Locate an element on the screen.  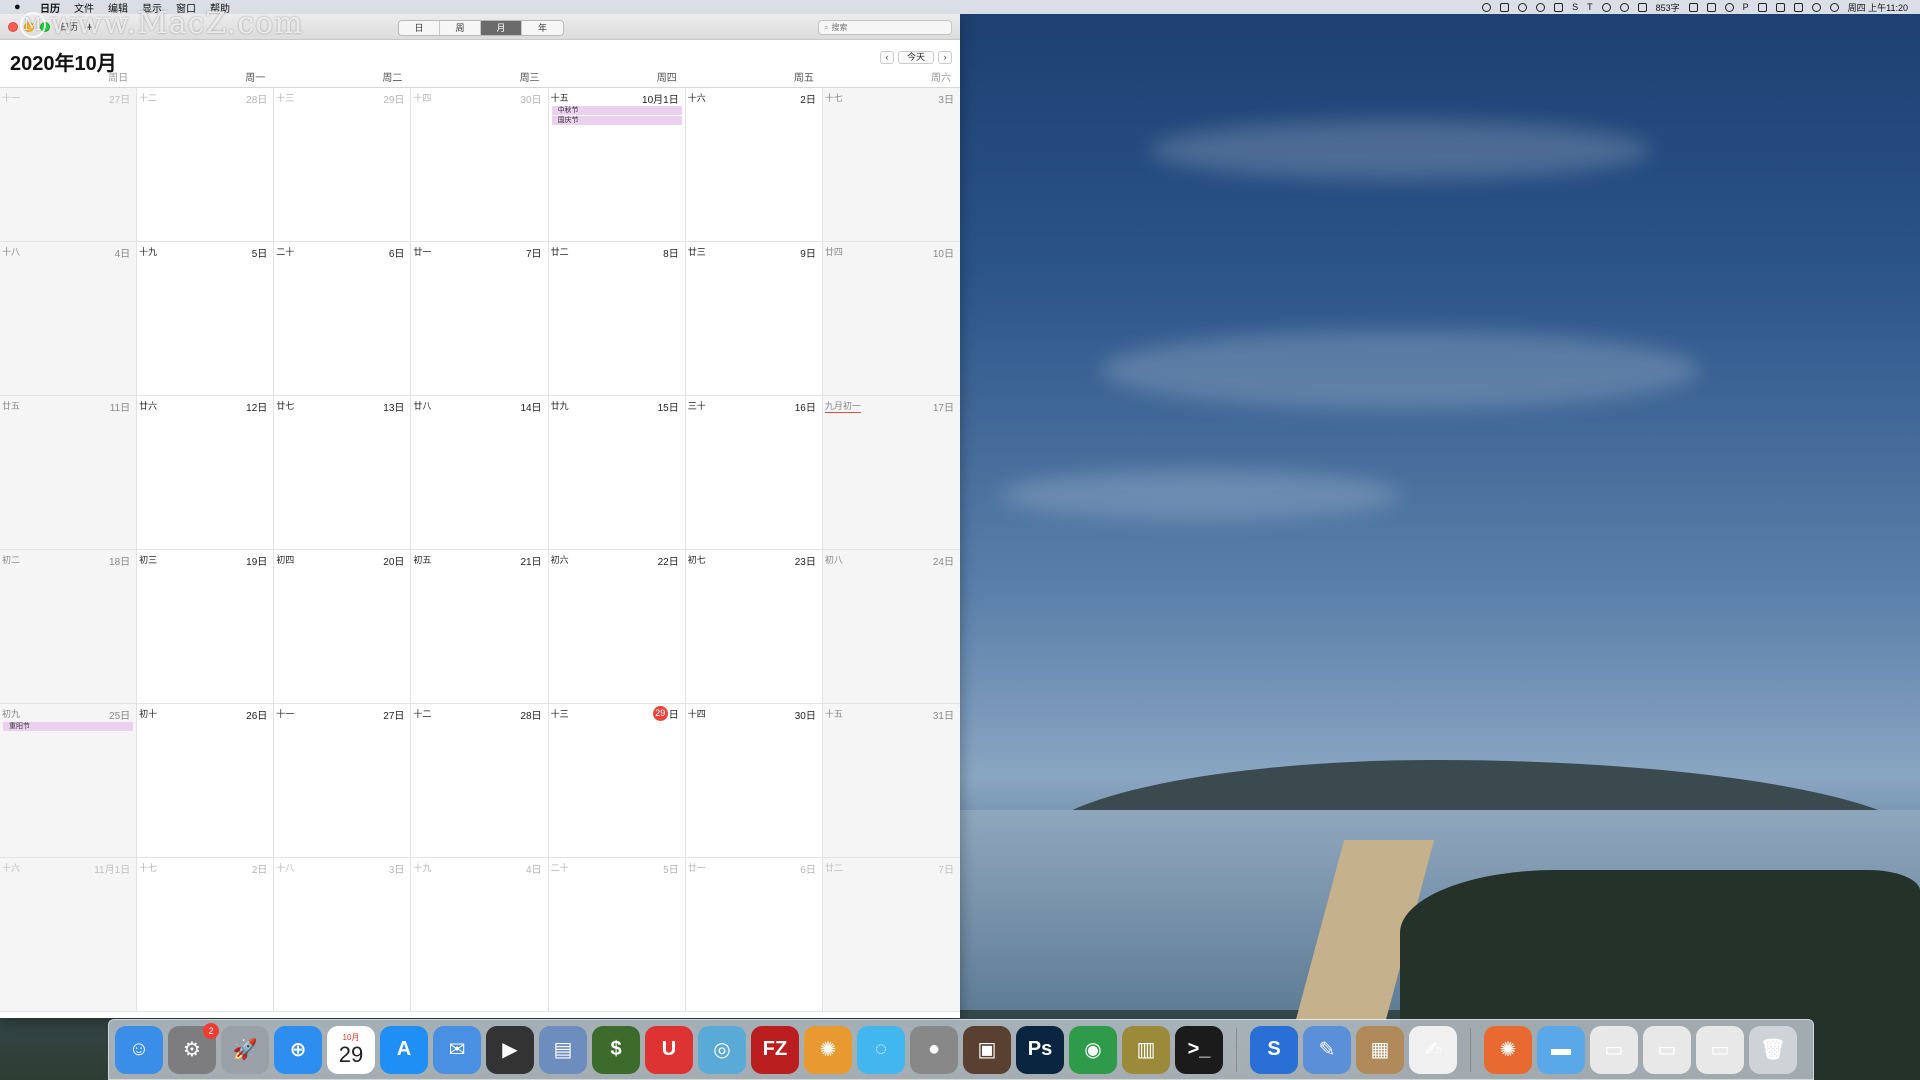
time-machine-icon is located at coordinates (1487, 7).